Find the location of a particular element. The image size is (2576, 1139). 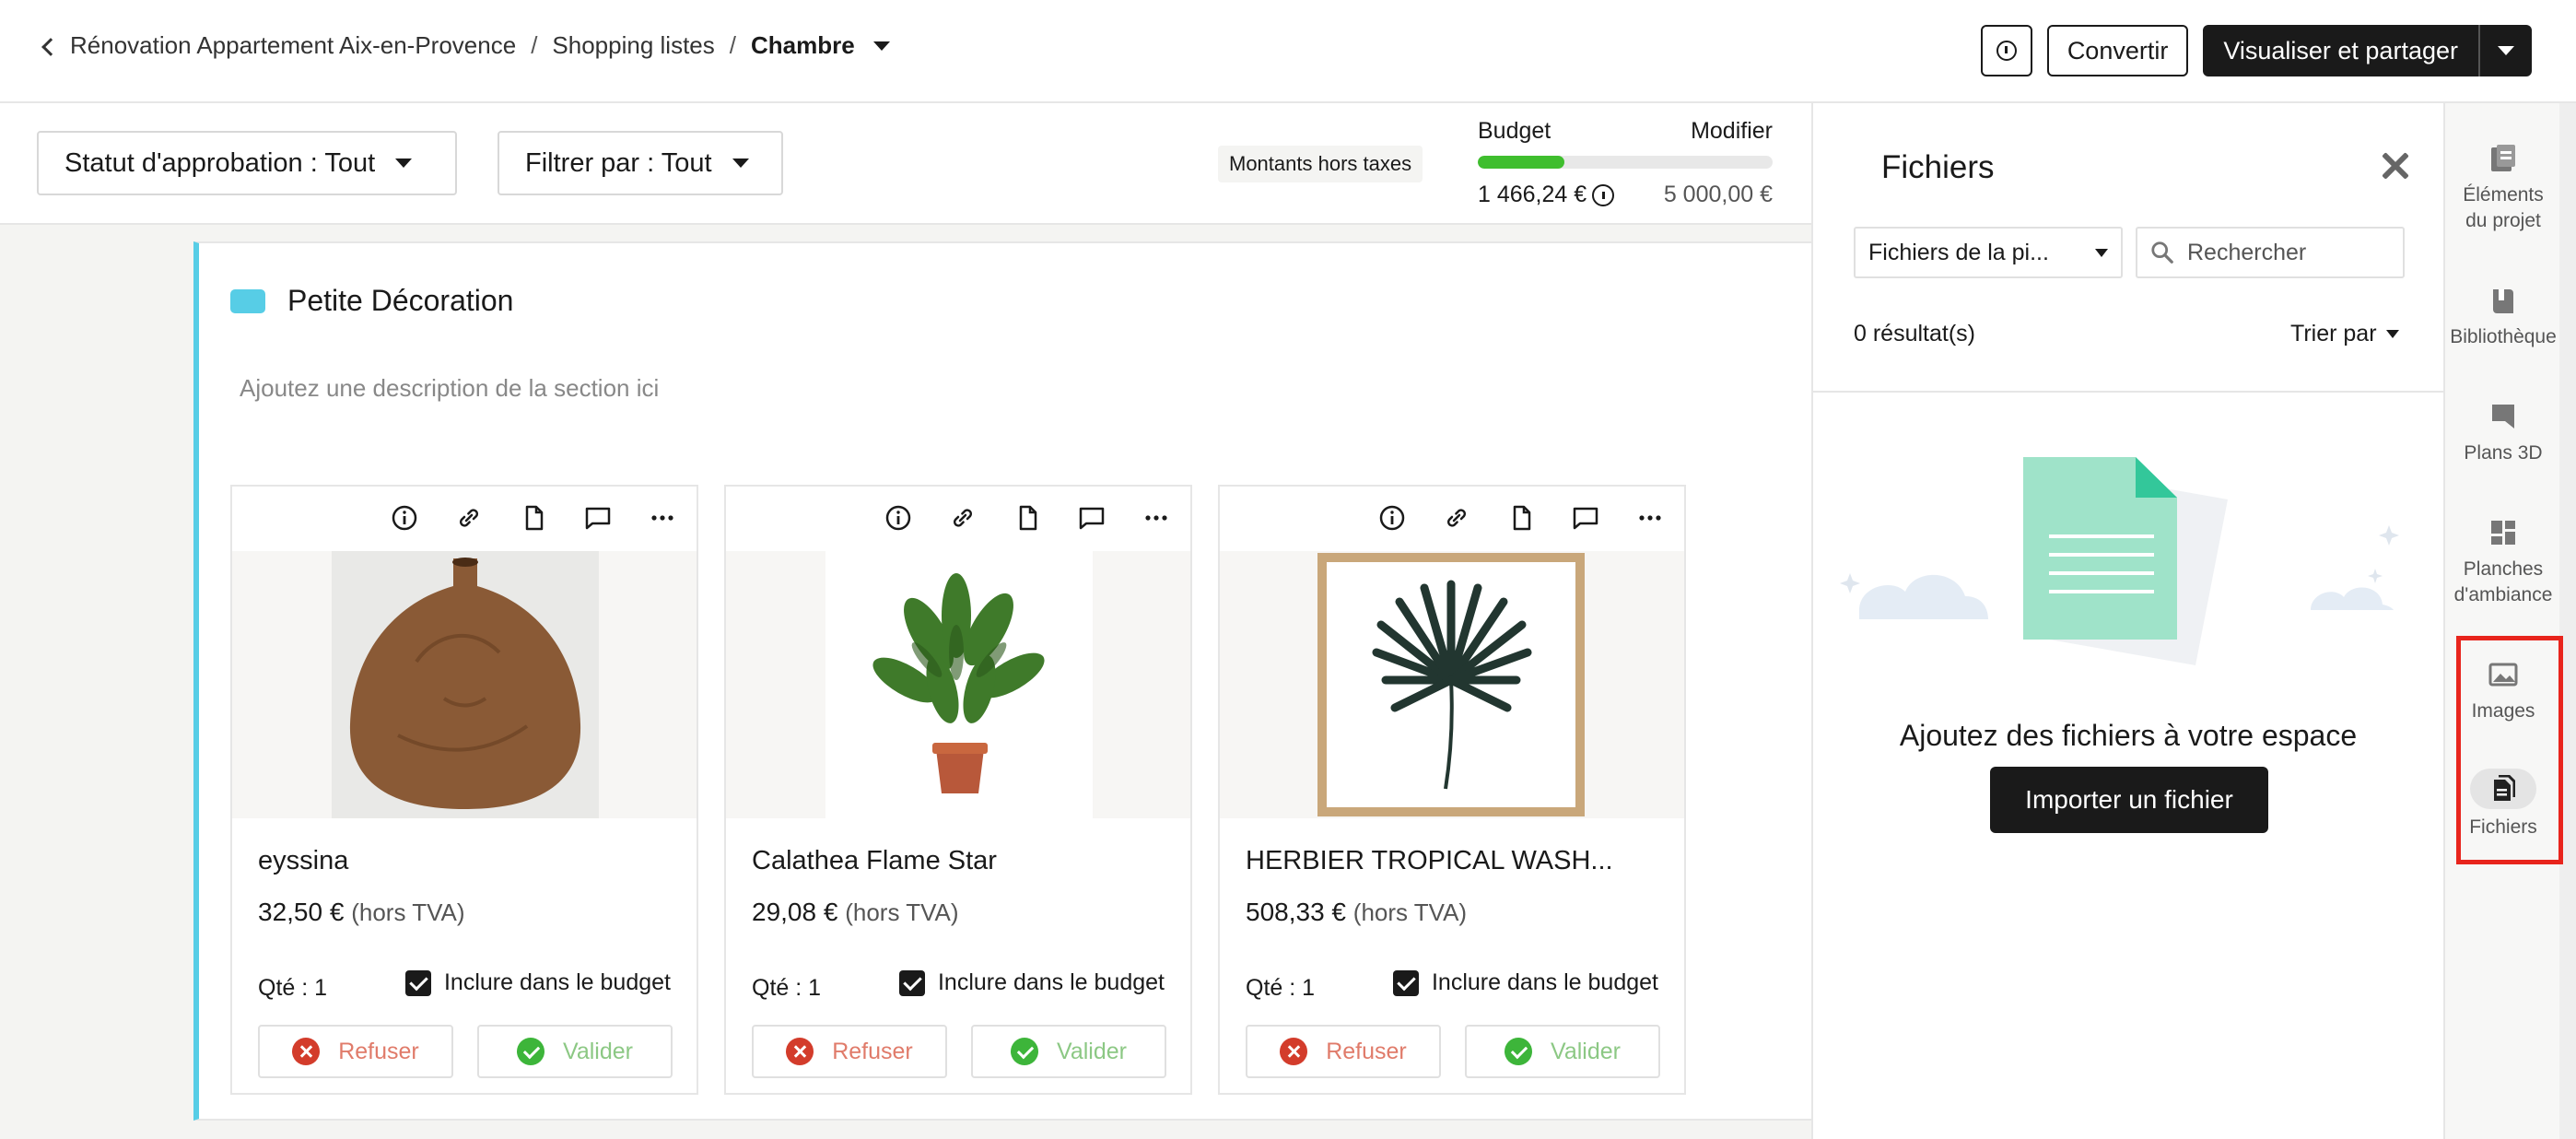

images-icon is located at coordinates (2503, 674).